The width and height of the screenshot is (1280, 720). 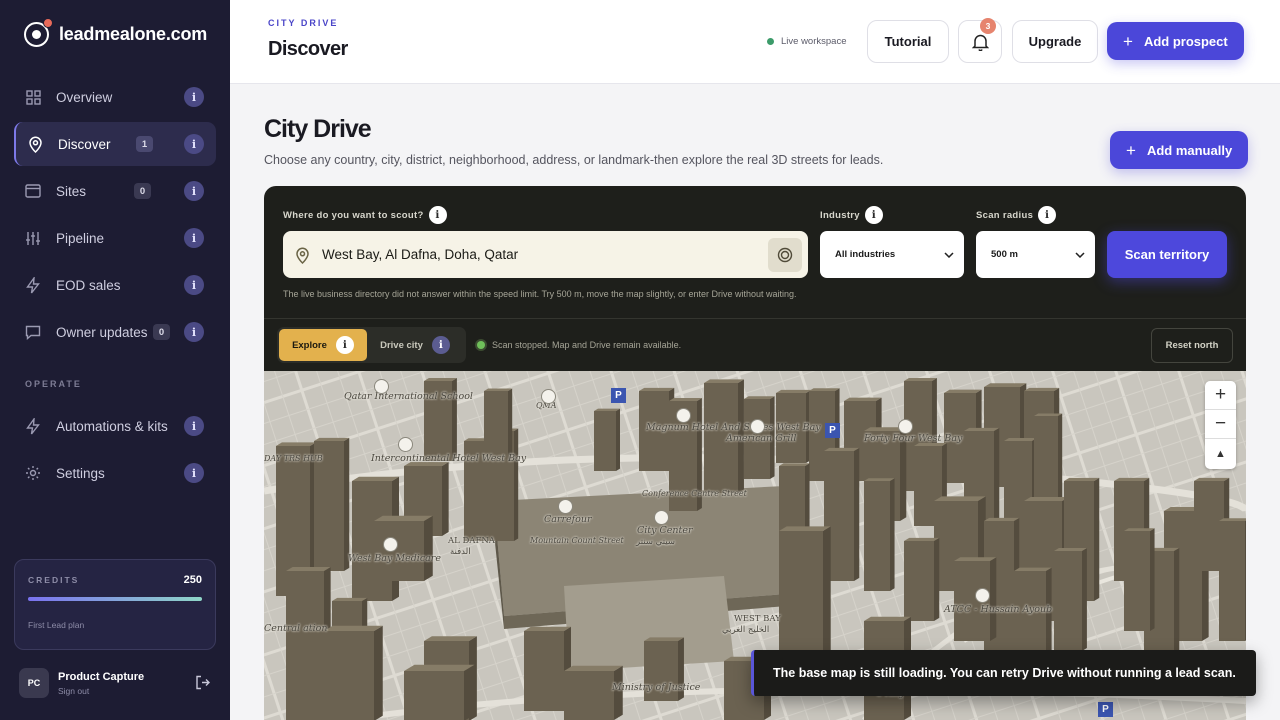 I want to click on upgrade-button: Upgrade, so click(x=1055, y=41).